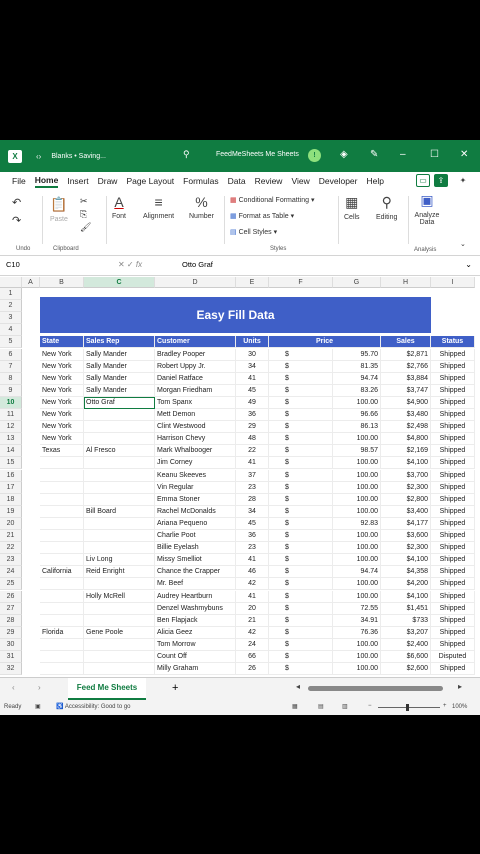  What do you see at coordinates (406, 560) in the screenshot?
I see `table-cell: $4,100` at bounding box center [406, 560].